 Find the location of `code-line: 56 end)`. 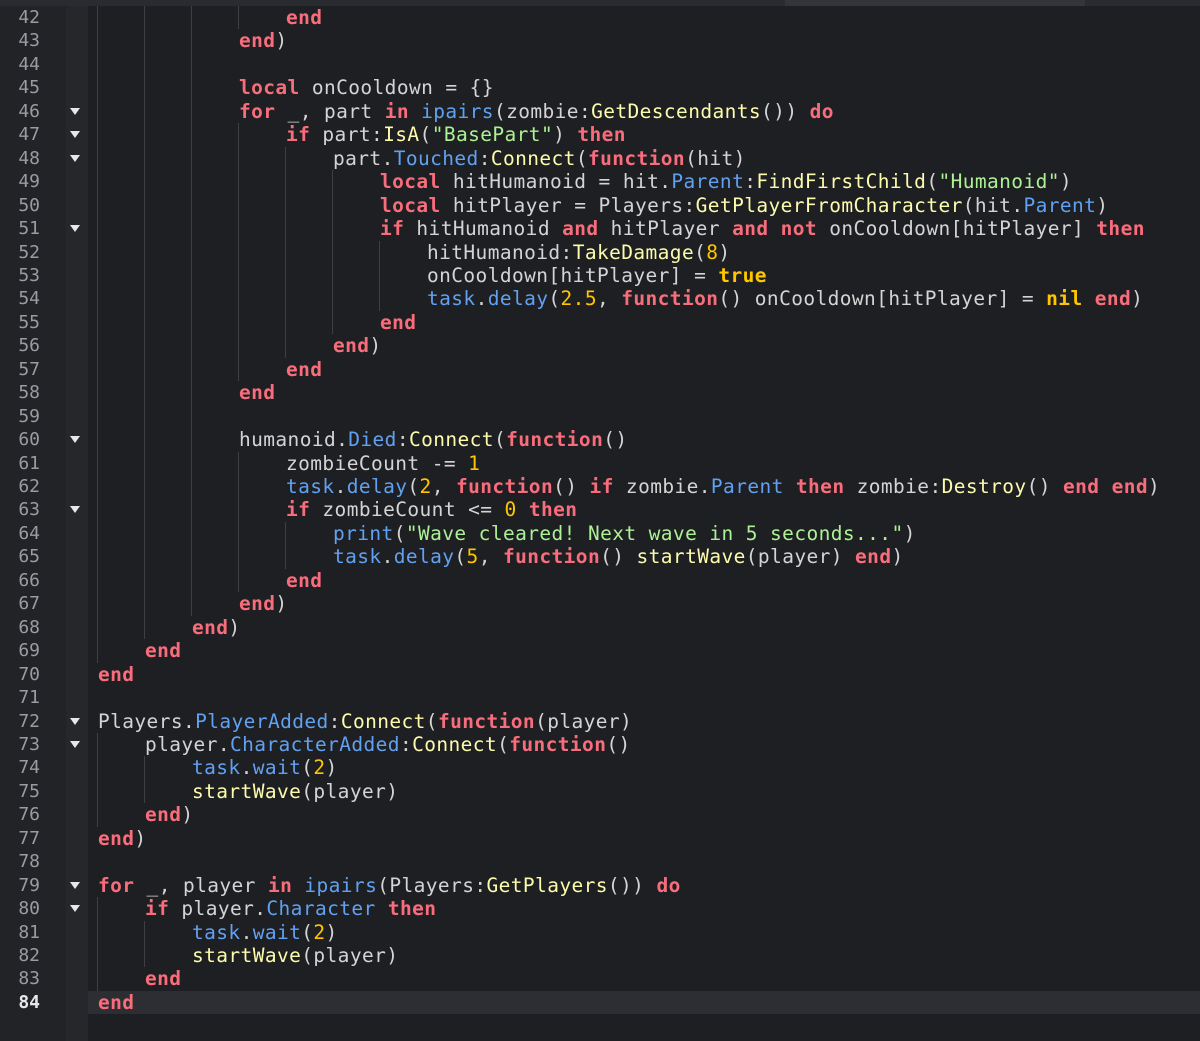

code-line: 56 end) is located at coordinates (600, 345).